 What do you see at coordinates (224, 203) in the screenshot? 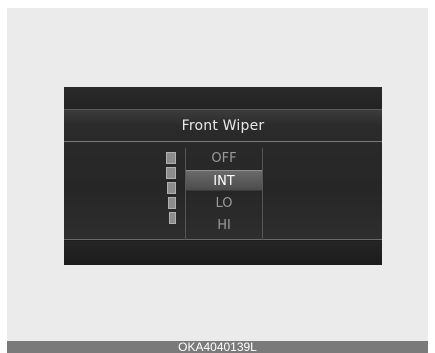
I see `wiper-option-lo: LO` at bounding box center [224, 203].